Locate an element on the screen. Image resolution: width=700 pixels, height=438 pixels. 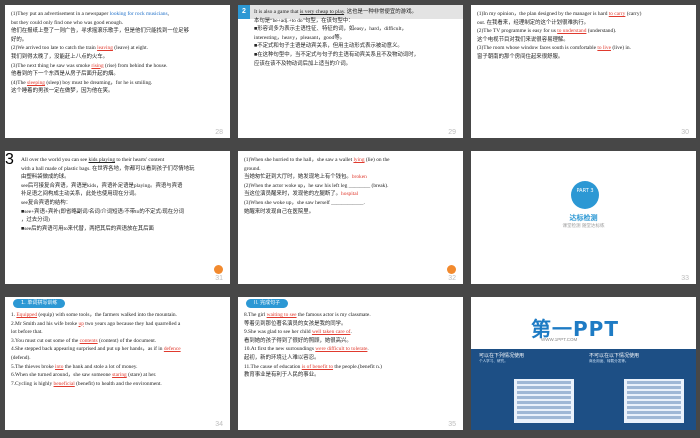
text-line: ■不定式和句子主语是动宾关系，但用主动形式表示被动意义。 is located at coordinates (355, 46).